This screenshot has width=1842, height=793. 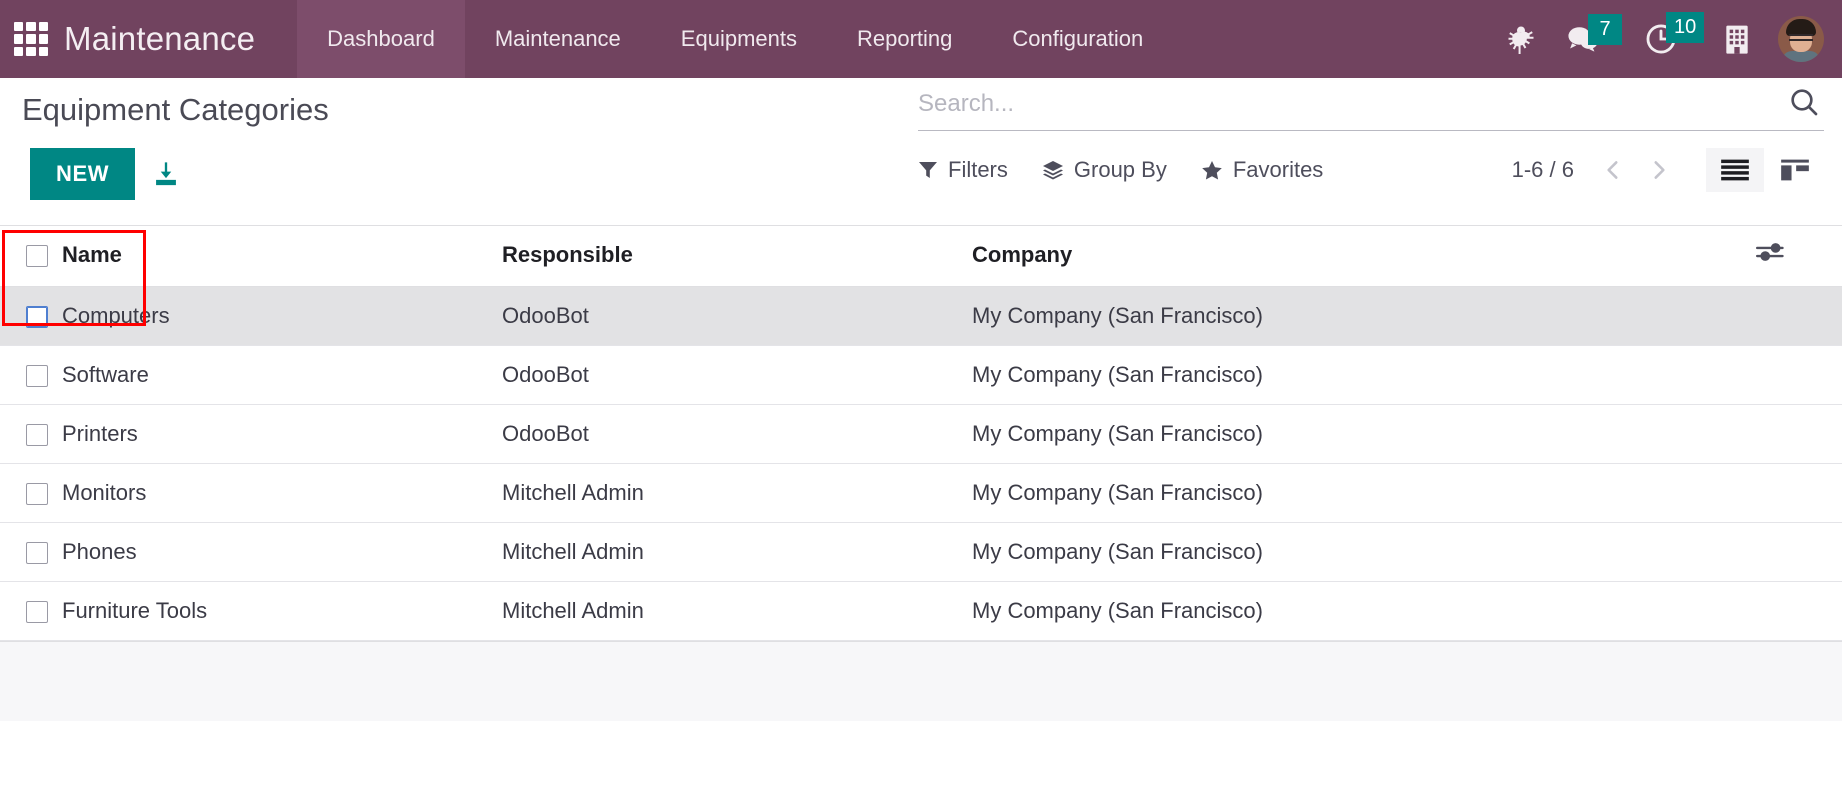 I want to click on search-input, so click(x=1351, y=102).